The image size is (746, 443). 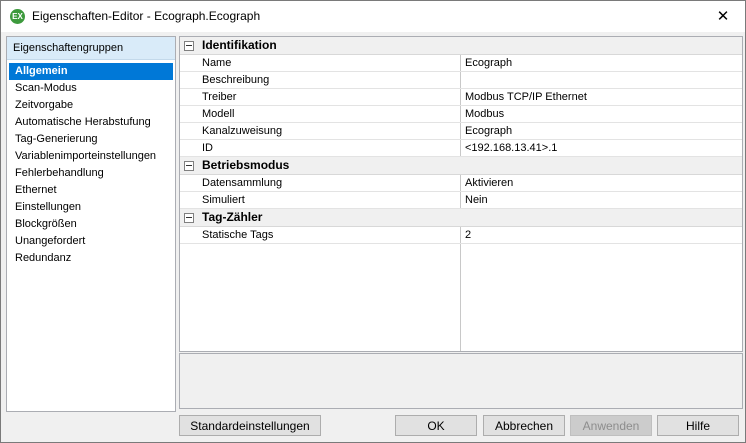 What do you see at coordinates (238, 235) in the screenshot?
I see `property-name: Statische Tags` at bounding box center [238, 235].